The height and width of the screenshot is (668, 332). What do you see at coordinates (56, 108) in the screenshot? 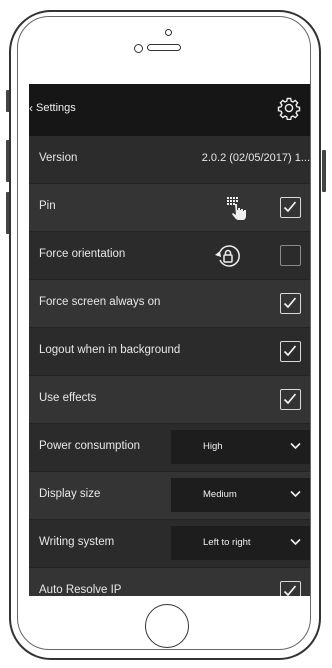
I see `back-label: Settings` at bounding box center [56, 108].